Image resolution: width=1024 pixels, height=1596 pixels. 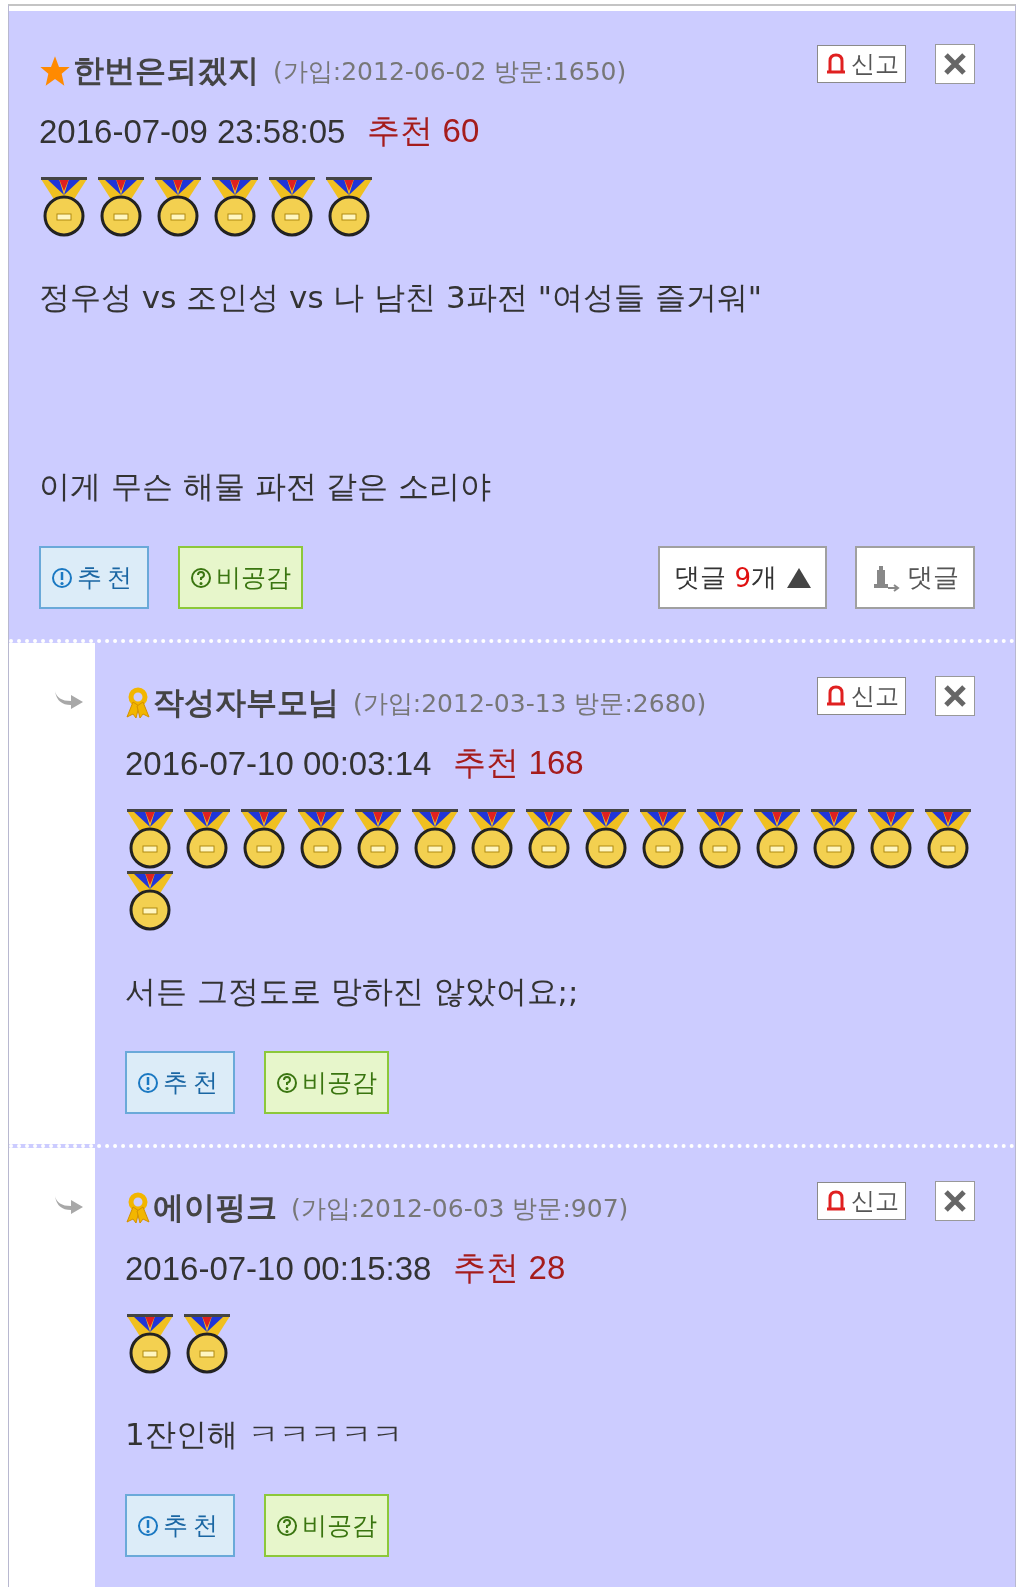 What do you see at coordinates (264, 1434) in the screenshot?
I see `comment-text: 1잔인해 ㅋㅋㅋㅋㅋ` at bounding box center [264, 1434].